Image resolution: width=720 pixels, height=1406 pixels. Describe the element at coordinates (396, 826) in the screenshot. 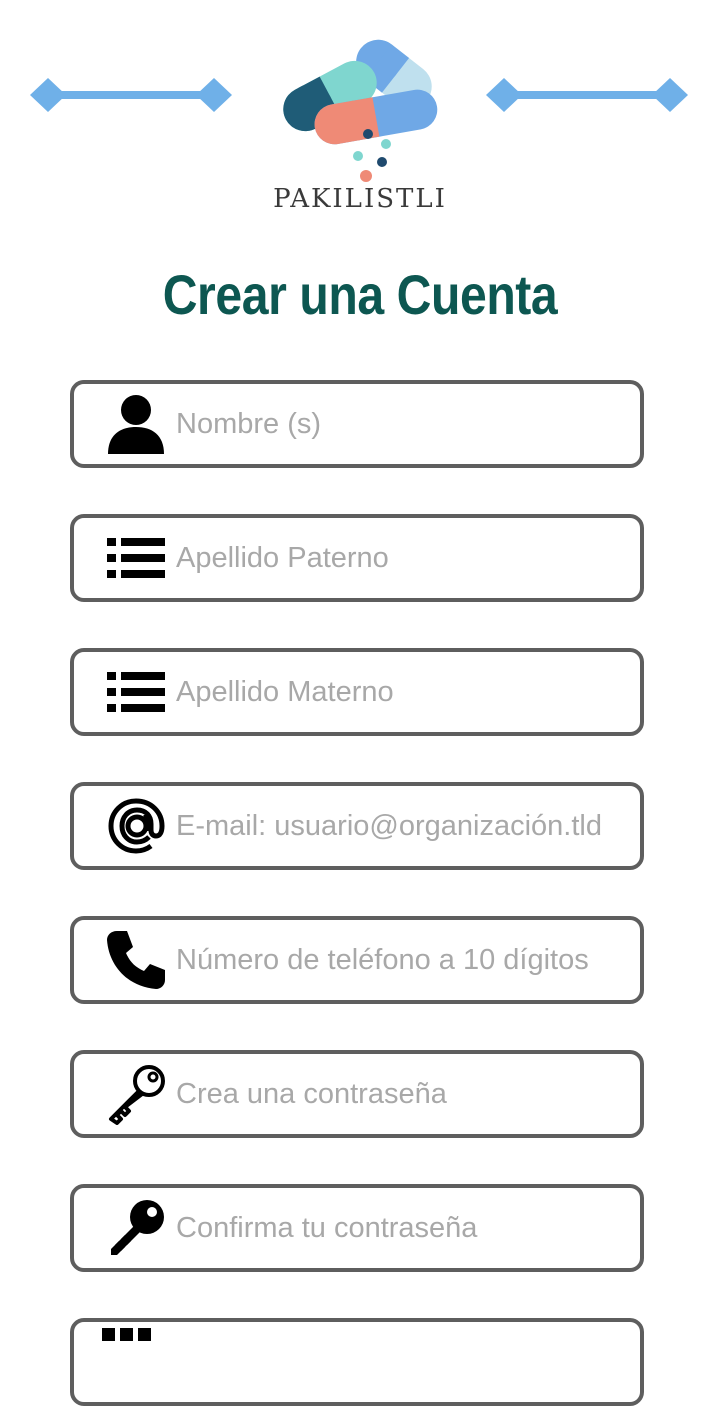

I see `email-input` at that location.